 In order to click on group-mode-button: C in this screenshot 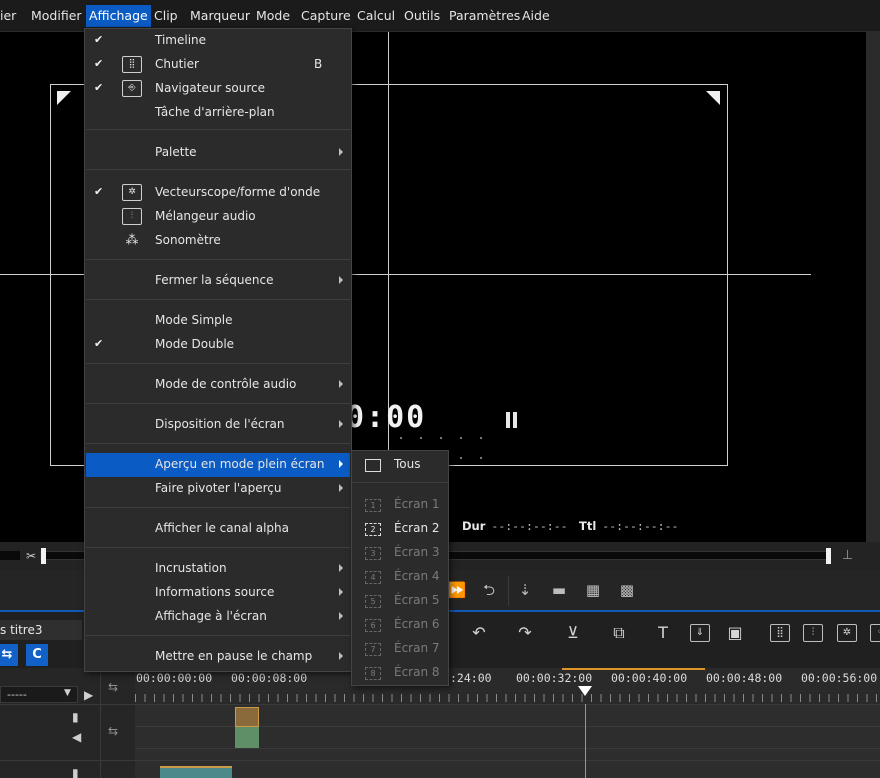, I will do `click(37, 655)`.